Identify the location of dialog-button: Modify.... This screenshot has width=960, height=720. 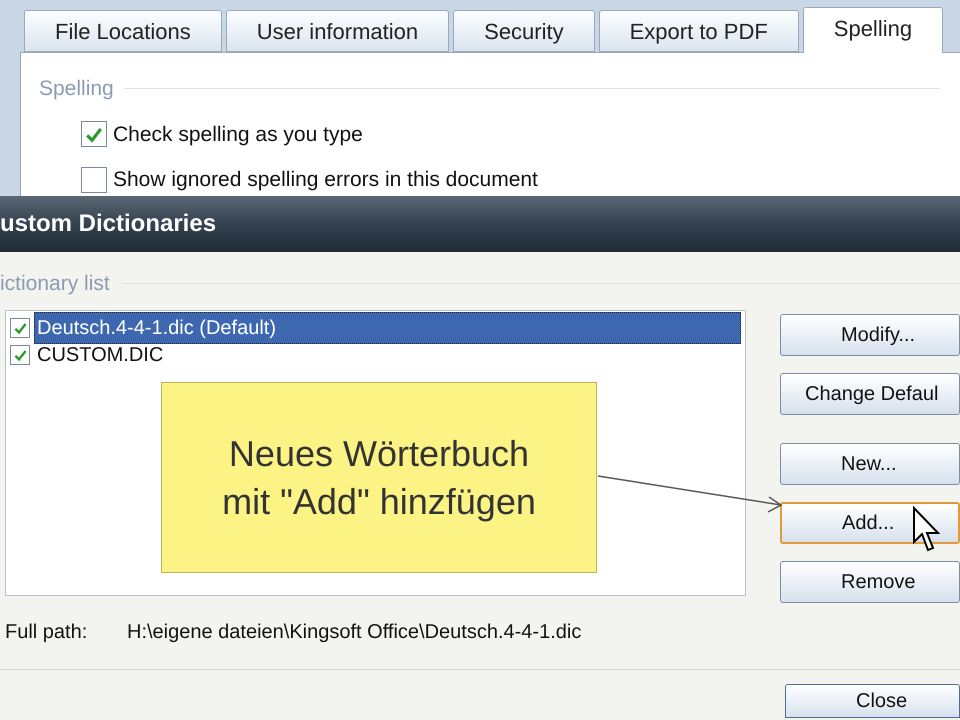
(870, 335).